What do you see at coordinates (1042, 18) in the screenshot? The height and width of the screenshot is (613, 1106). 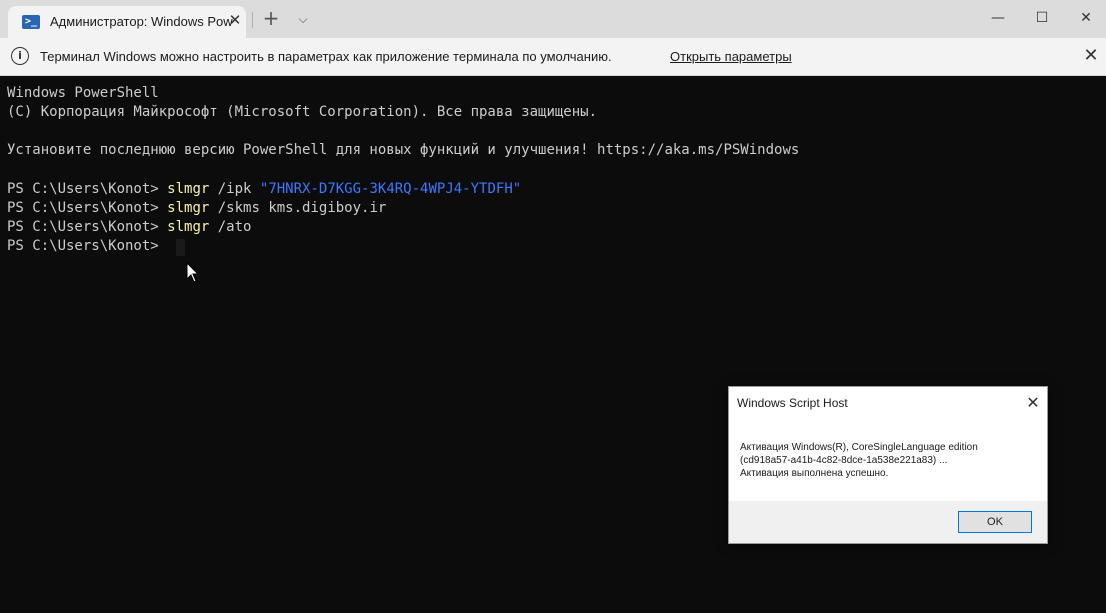 I see `maximize-button: ☐` at bounding box center [1042, 18].